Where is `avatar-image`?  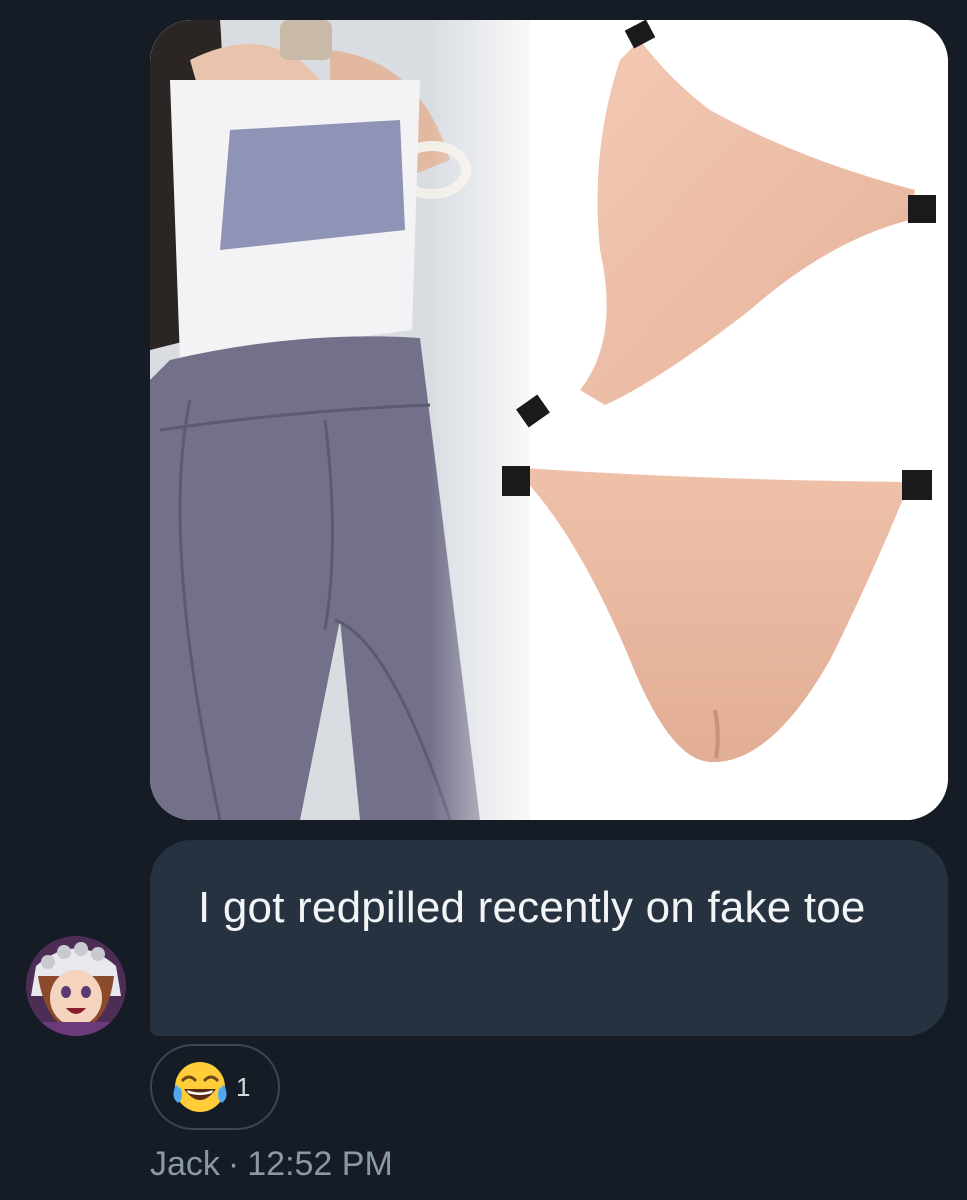
avatar-image is located at coordinates (76, 986).